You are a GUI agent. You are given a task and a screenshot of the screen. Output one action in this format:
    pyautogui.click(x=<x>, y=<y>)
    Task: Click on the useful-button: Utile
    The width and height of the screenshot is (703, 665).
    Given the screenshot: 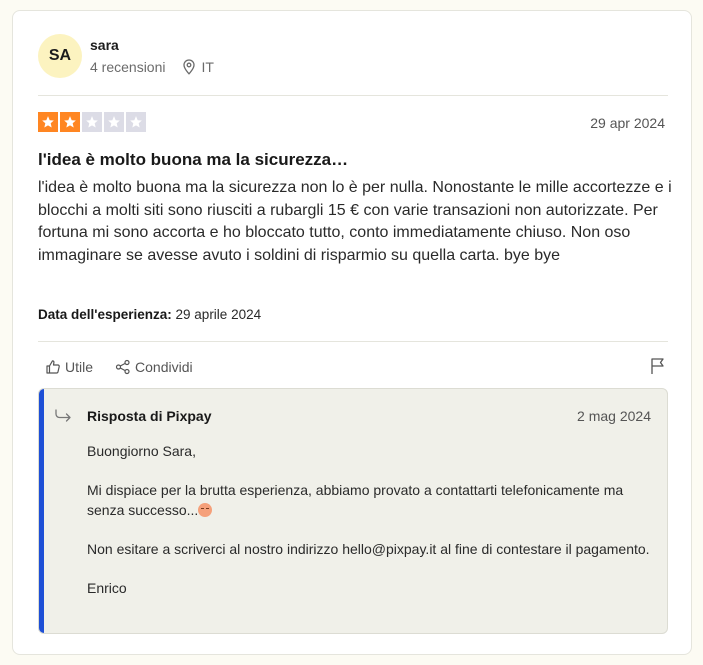 What is the action you would take?
    pyautogui.click(x=69, y=367)
    